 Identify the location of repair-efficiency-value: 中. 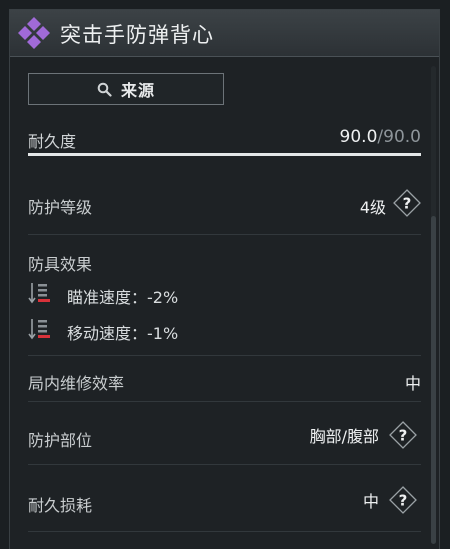
(412, 383).